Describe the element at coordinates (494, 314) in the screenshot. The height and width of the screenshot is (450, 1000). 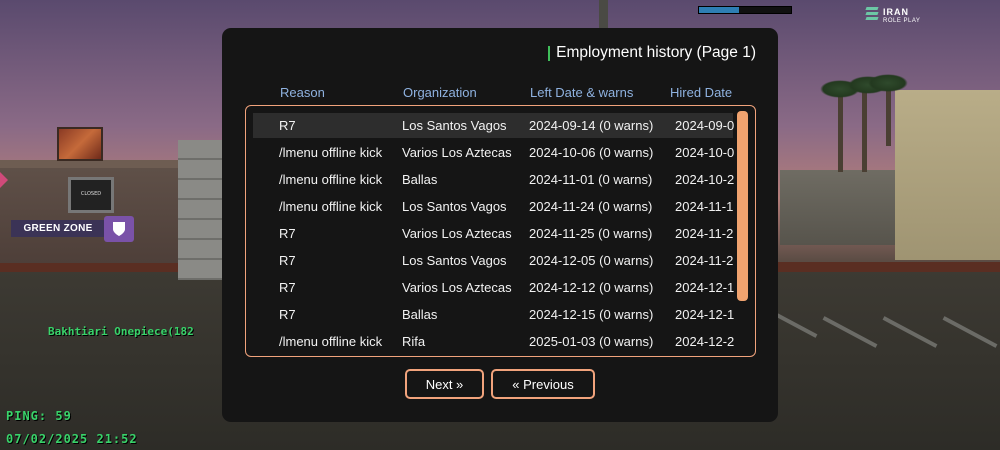
I see `table-row: R7 Ballas 2024-12-15 (0 warns) 2024-12-1` at that location.